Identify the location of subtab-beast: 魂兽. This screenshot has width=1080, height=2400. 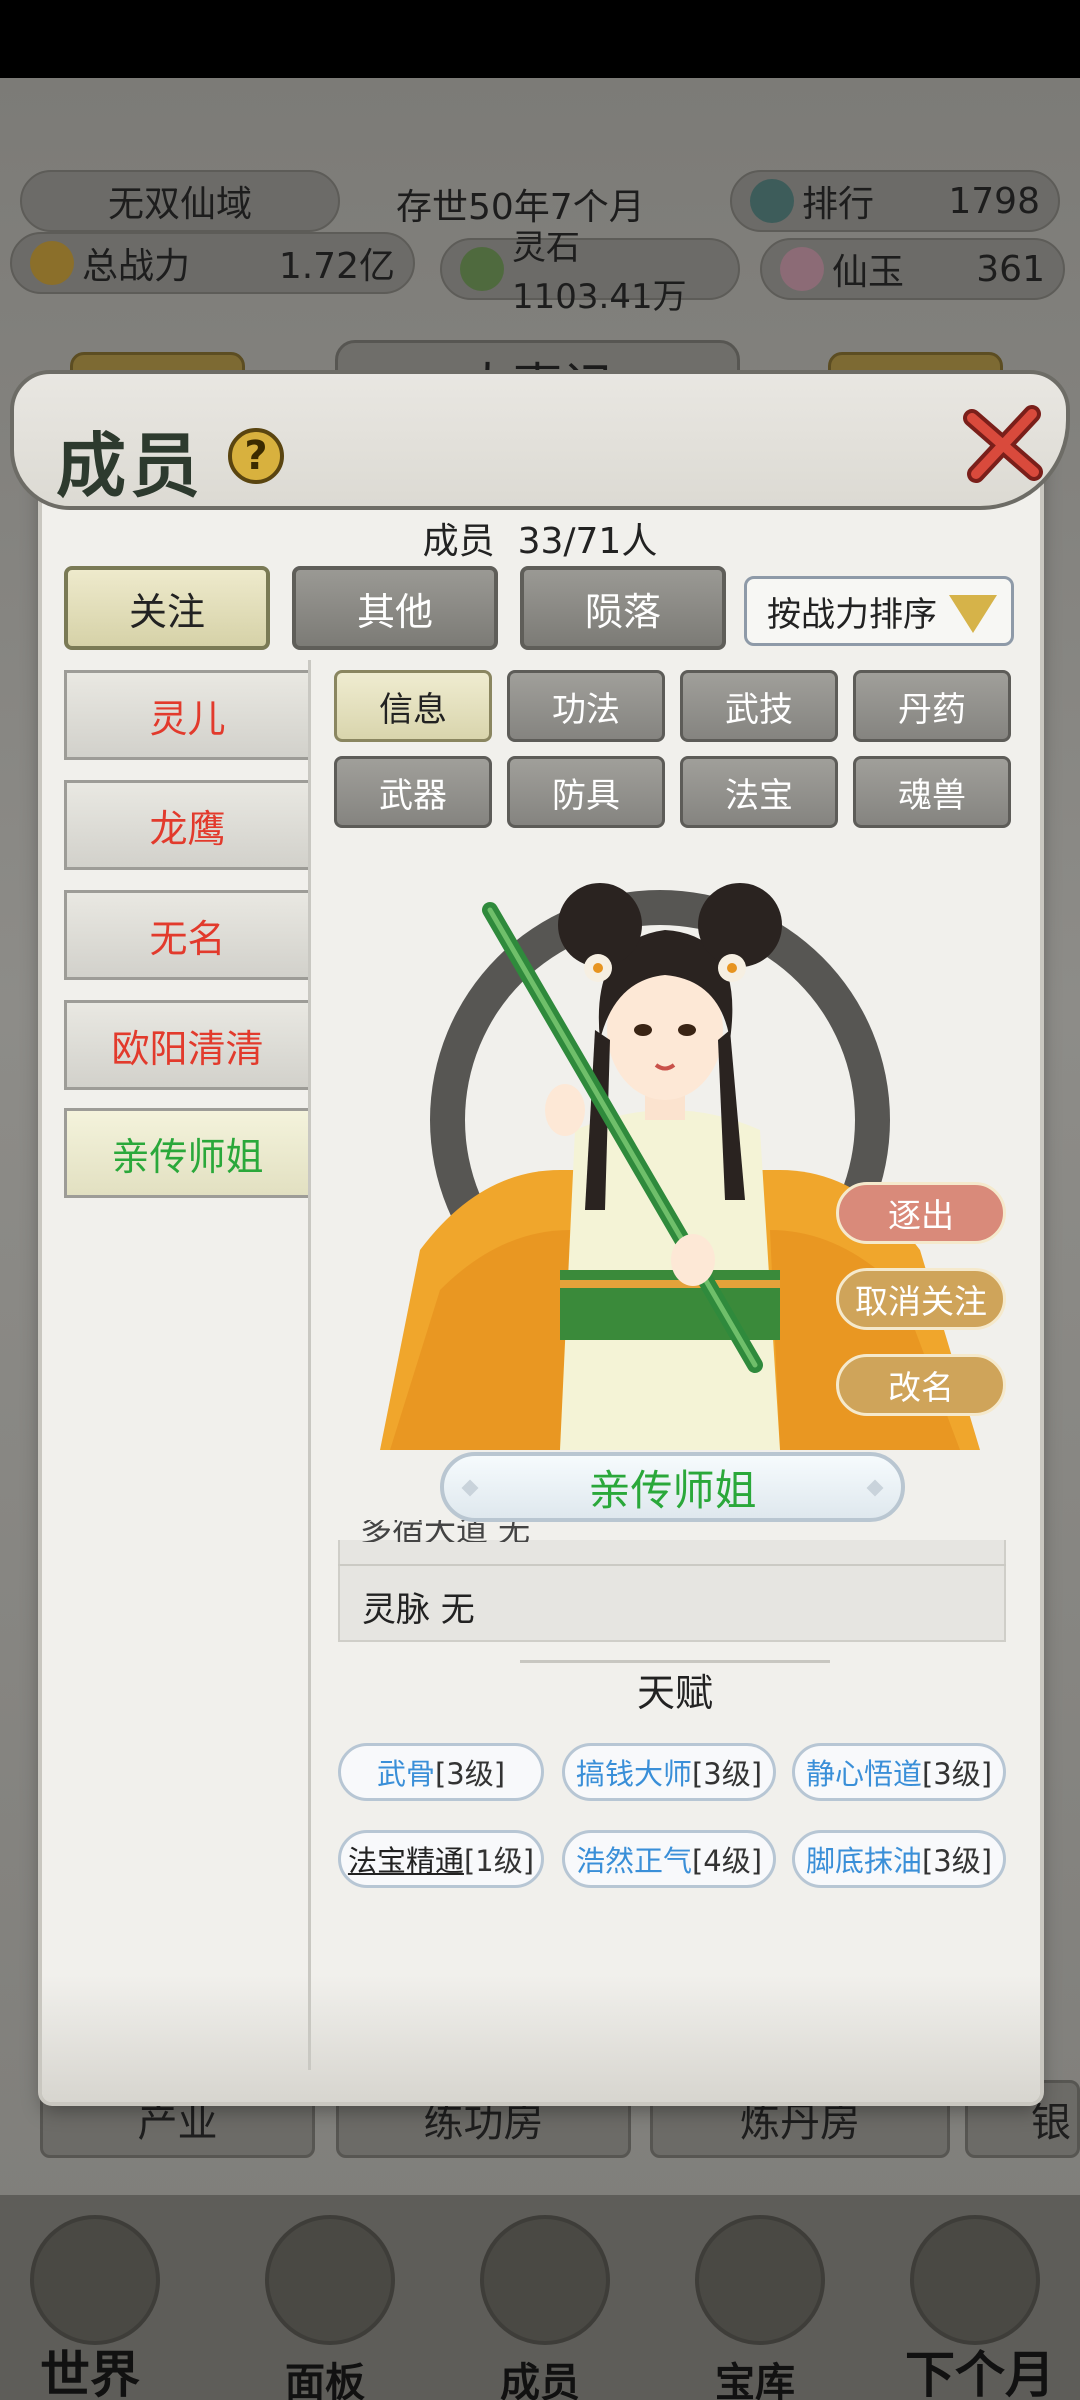
(932, 792).